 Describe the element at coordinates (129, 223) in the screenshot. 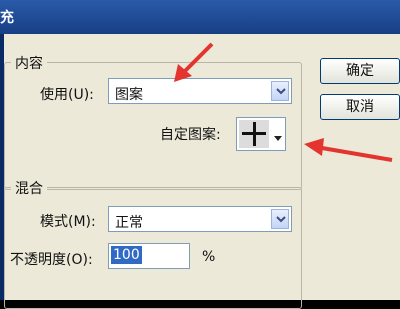

I see `mode-dropdown-value: 正常` at that location.